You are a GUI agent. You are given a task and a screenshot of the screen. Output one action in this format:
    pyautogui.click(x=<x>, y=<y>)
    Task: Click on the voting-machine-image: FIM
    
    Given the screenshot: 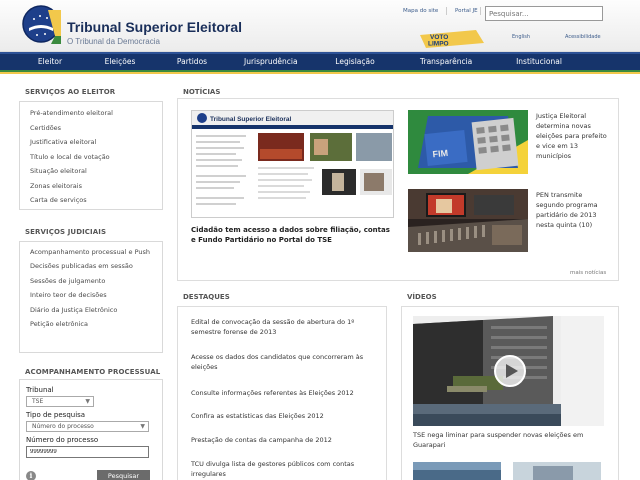 What is the action you would take?
    pyautogui.click(x=468, y=142)
    